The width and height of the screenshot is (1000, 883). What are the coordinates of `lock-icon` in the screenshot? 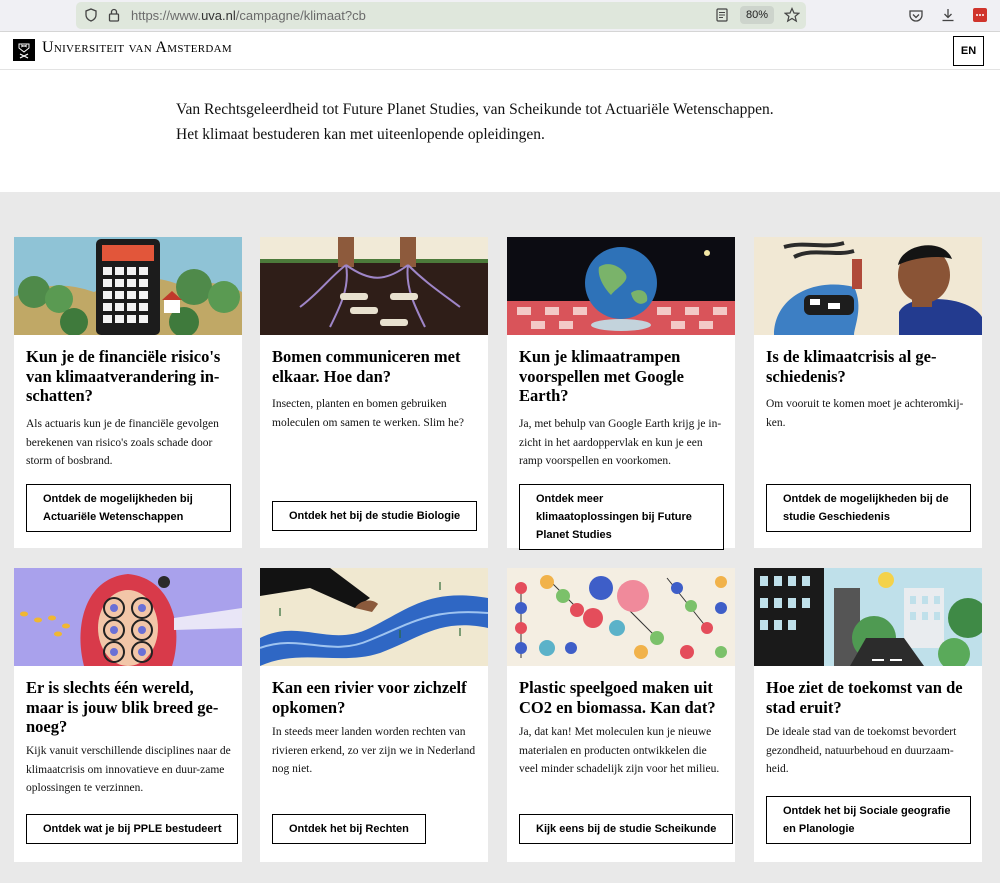 It's located at (114, 15).